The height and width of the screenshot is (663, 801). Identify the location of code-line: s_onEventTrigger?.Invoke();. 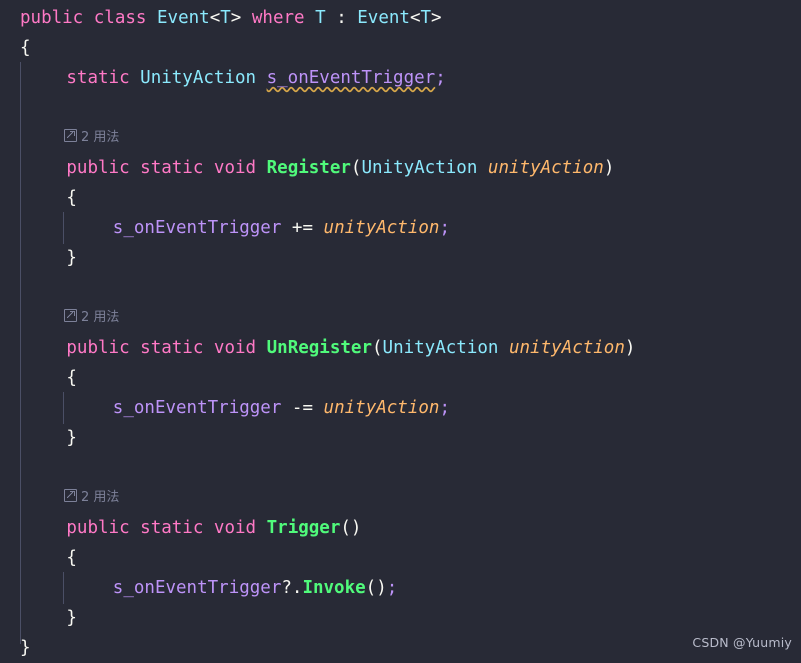
(400, 588).